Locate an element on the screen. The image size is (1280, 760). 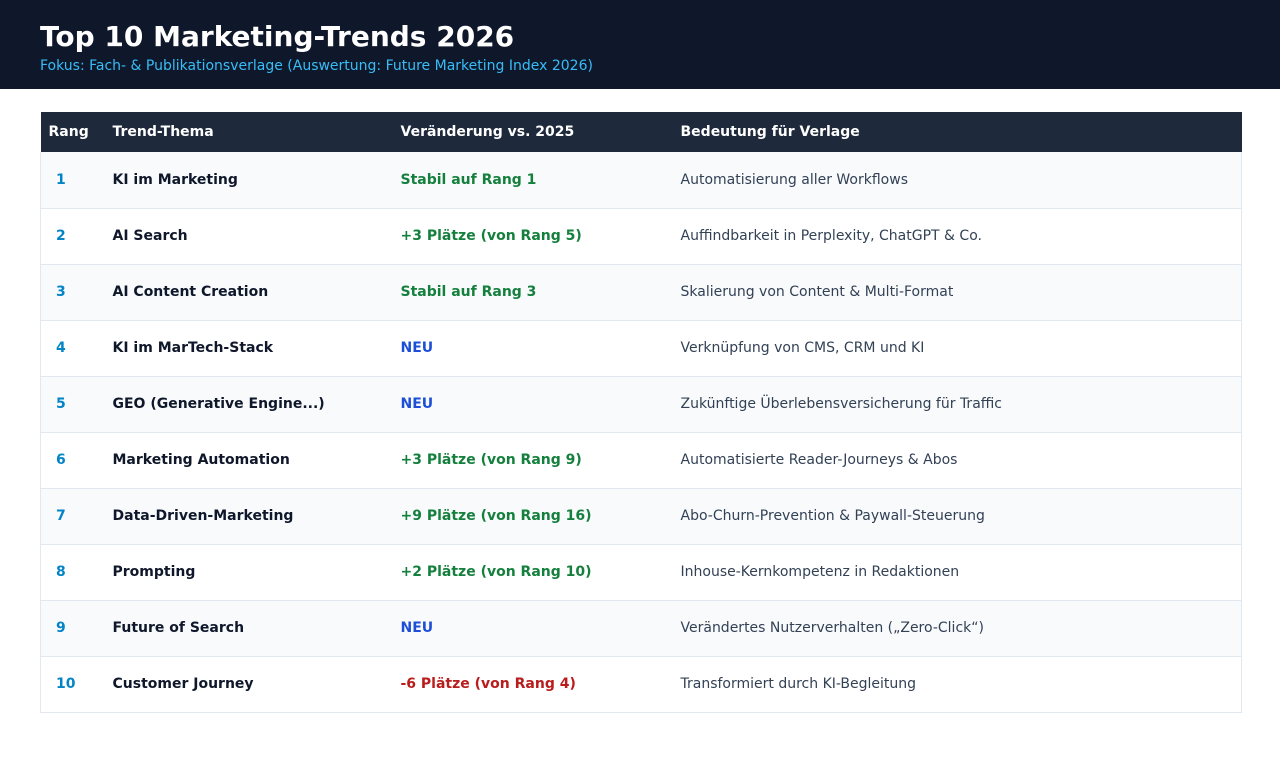
change-cell: +9 Plätze (von Rang 16) is located at coordinates (496, 516).